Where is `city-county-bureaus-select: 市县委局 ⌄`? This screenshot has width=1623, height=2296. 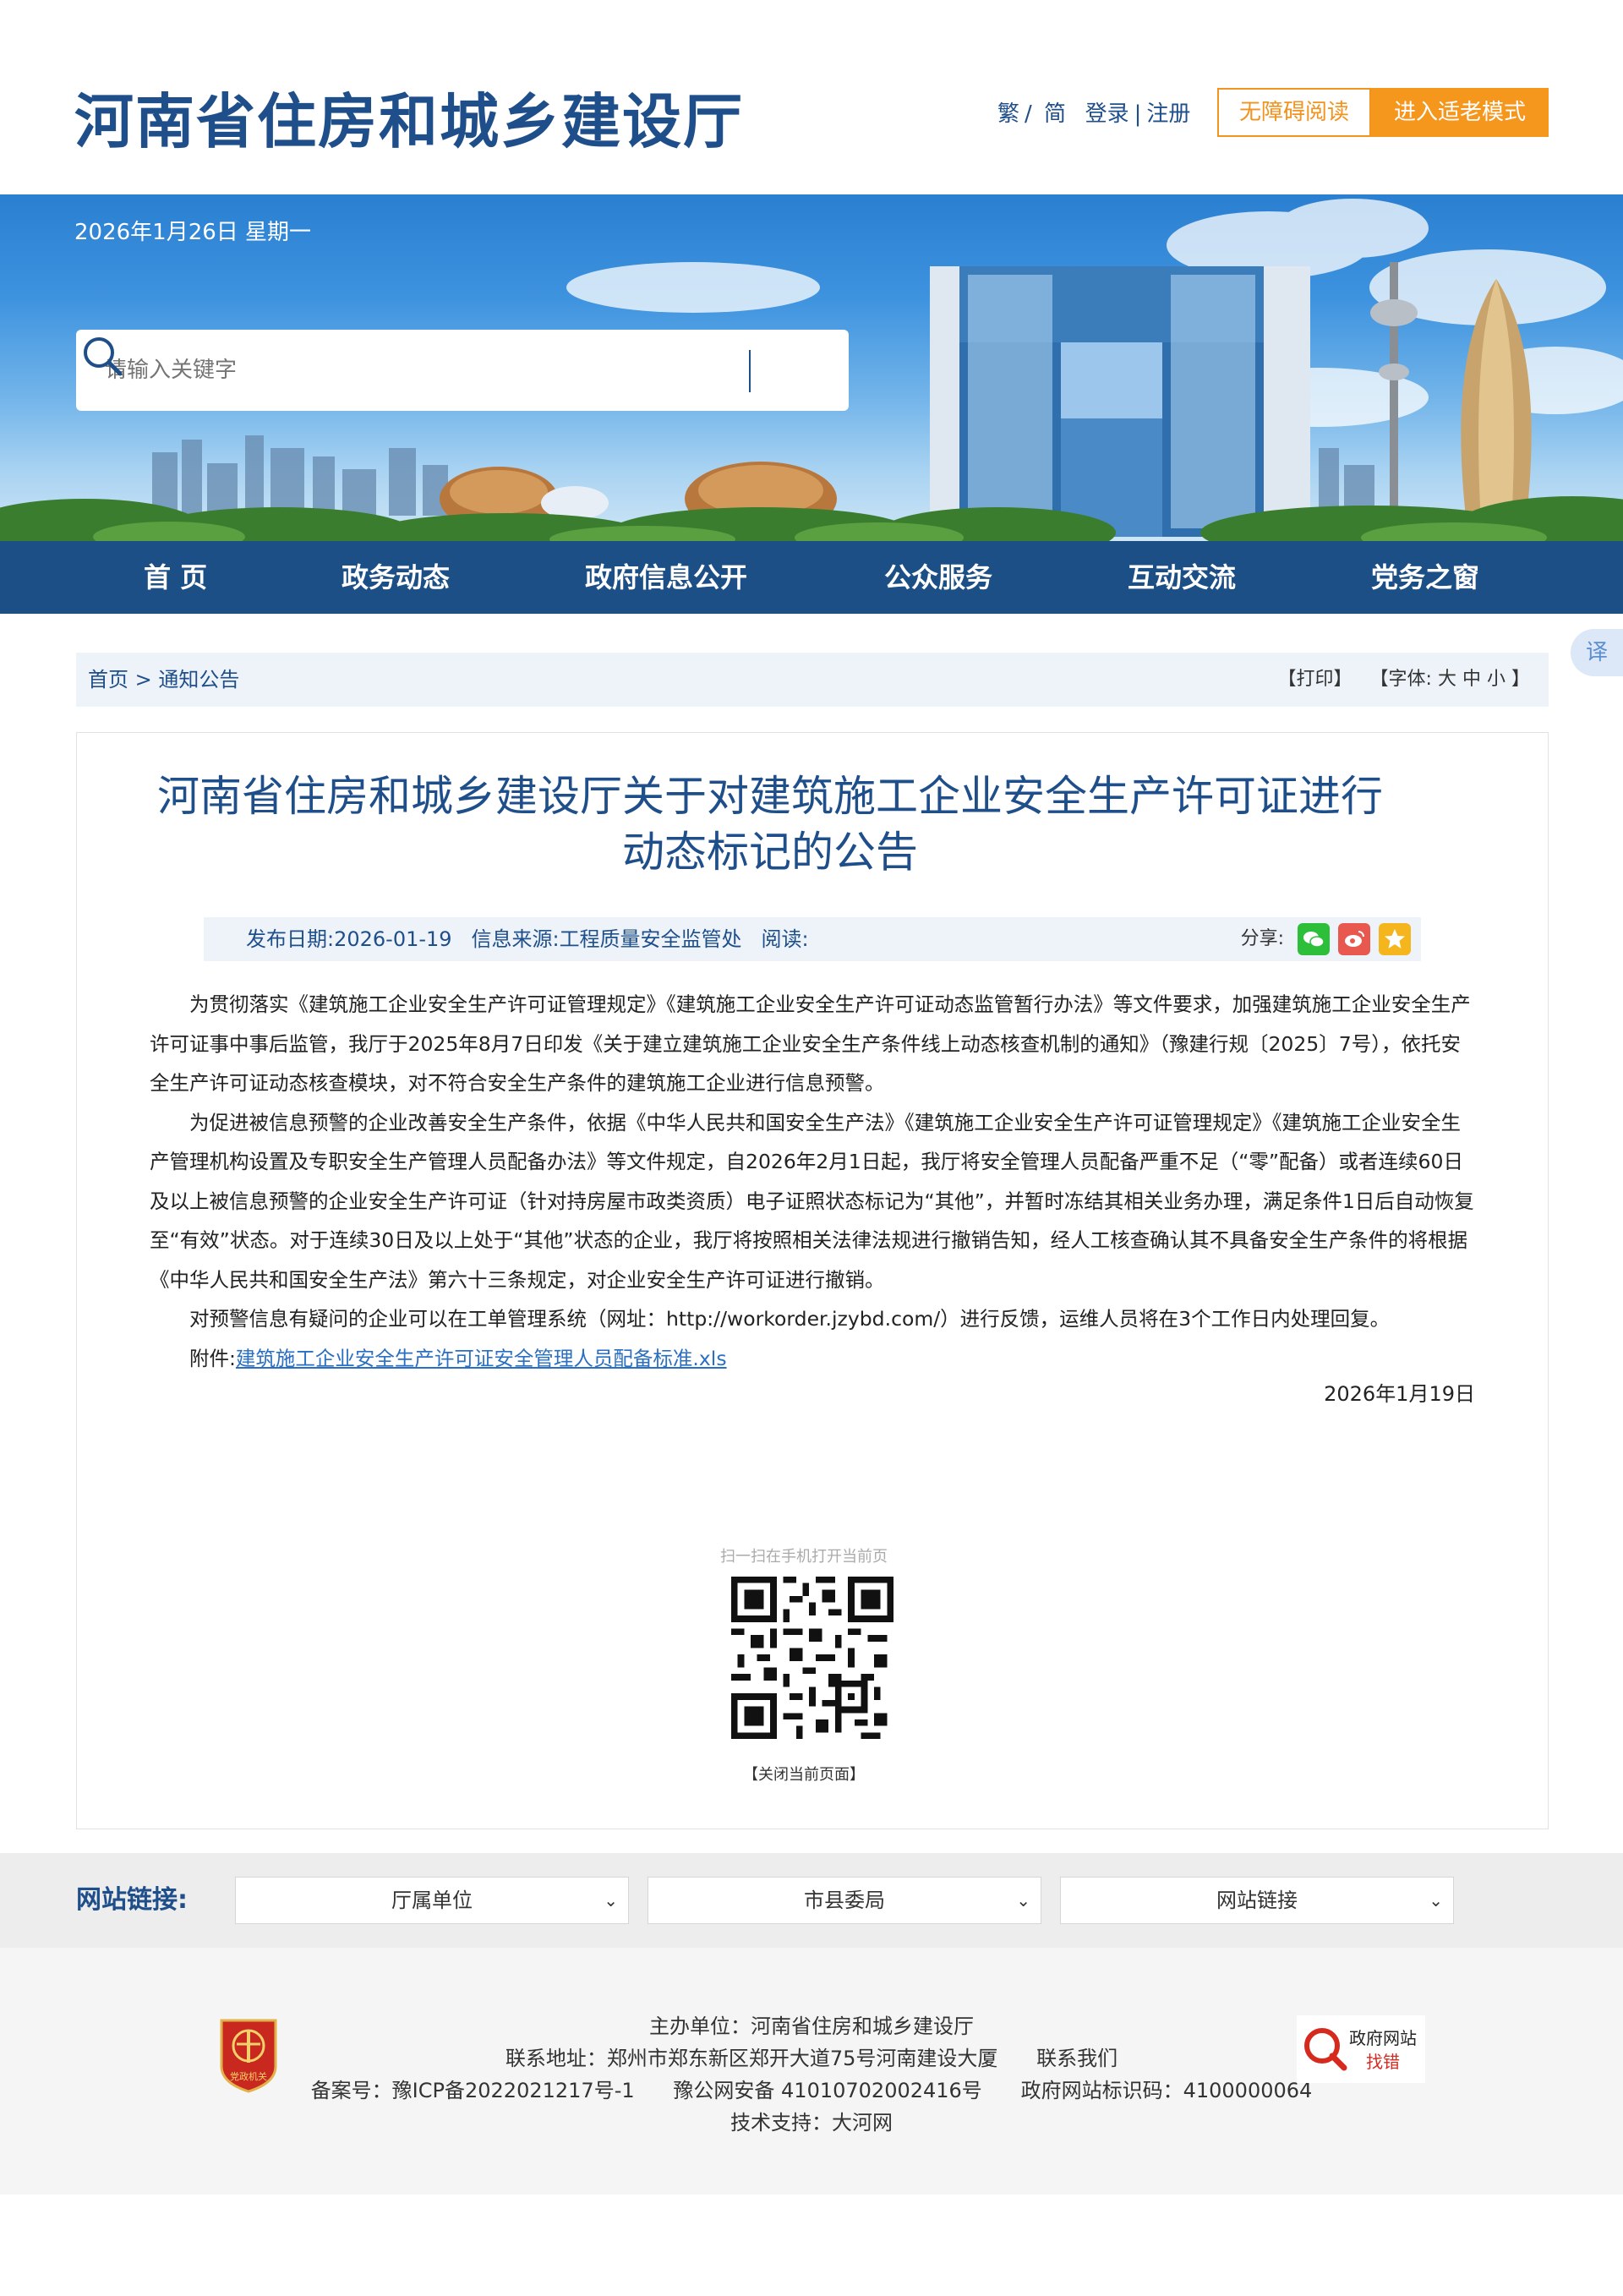
city-county-bureaus-select: 市县委局 ⌄ is located at coordinates (845, 1900).